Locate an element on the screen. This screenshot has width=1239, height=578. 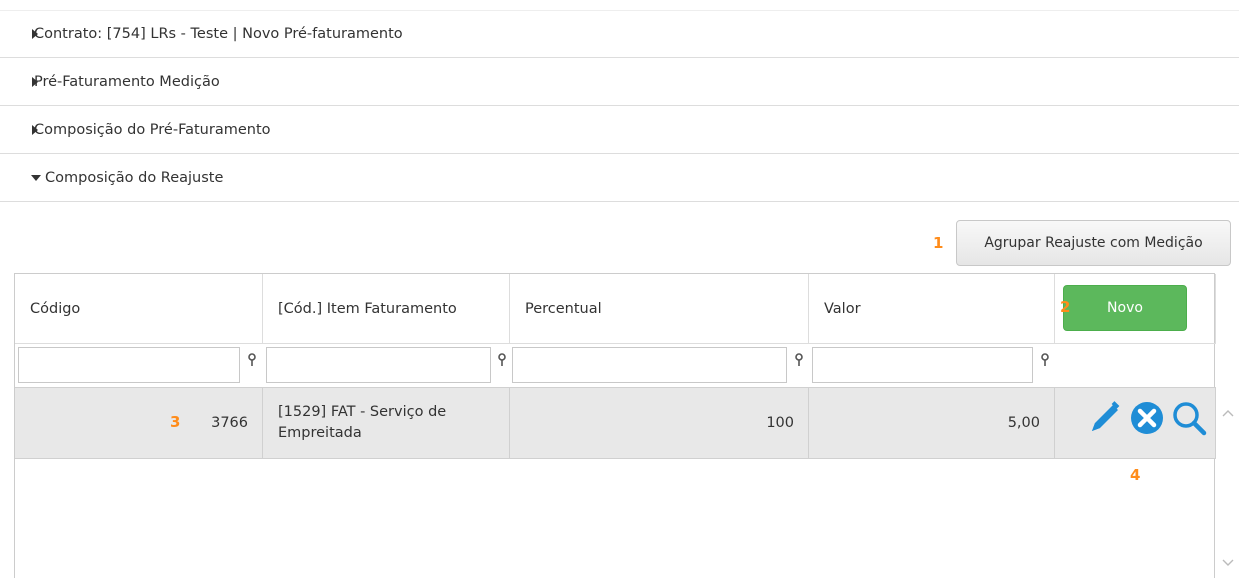
accordion-label: Composição do Reajuste is located at coordinates (134, 177).